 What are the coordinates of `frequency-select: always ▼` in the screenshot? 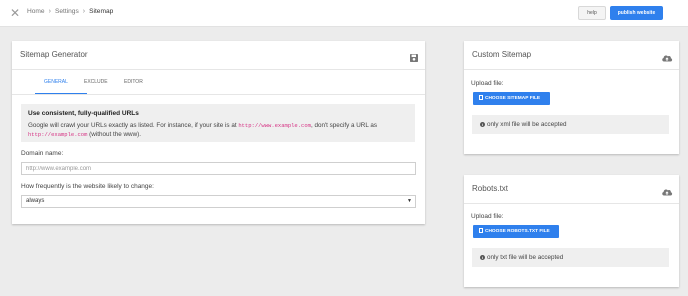 It's located at (218, 201).